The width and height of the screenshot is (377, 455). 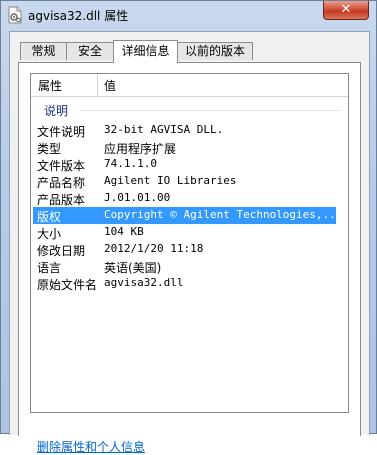 What do you see at coordinates (61, 132) in the screenshot?
I see `property-name: 文件说明` at bounding box center [61, 132].